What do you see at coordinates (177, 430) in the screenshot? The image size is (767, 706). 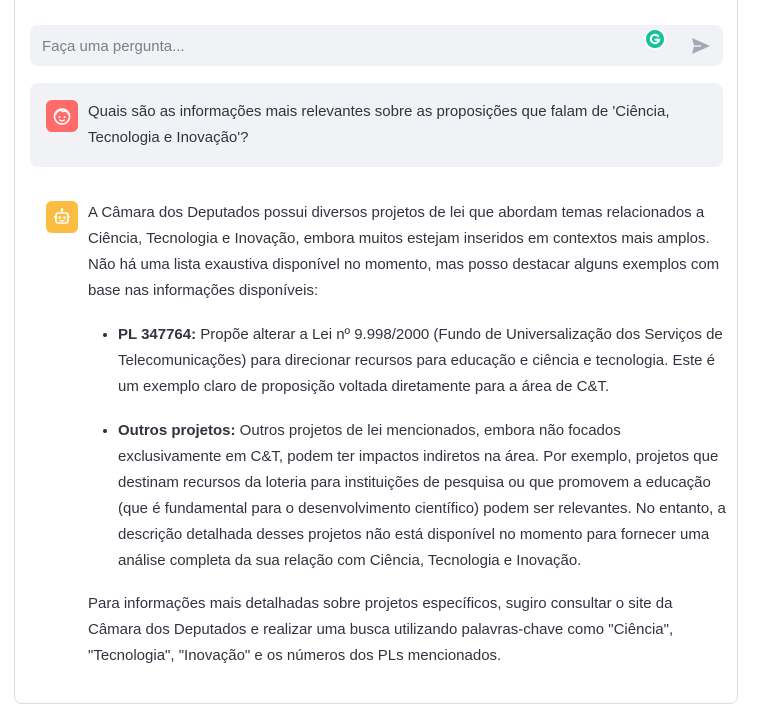 I see `list-item-title: Outros projetos:` at bounding box center [177, 430].